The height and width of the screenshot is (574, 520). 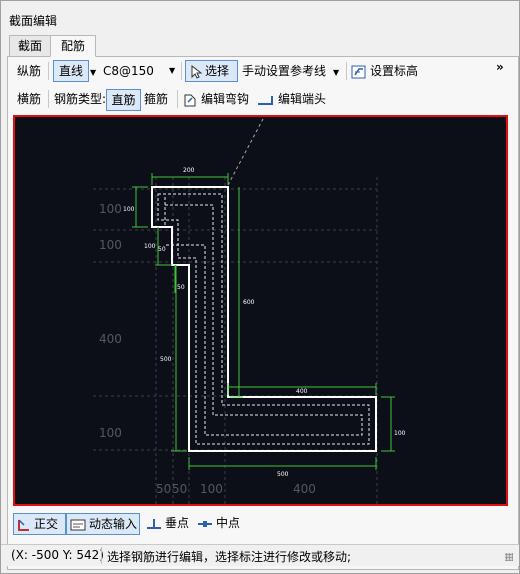 I want to click on bar-end-icon, so click(x=265, y=100).